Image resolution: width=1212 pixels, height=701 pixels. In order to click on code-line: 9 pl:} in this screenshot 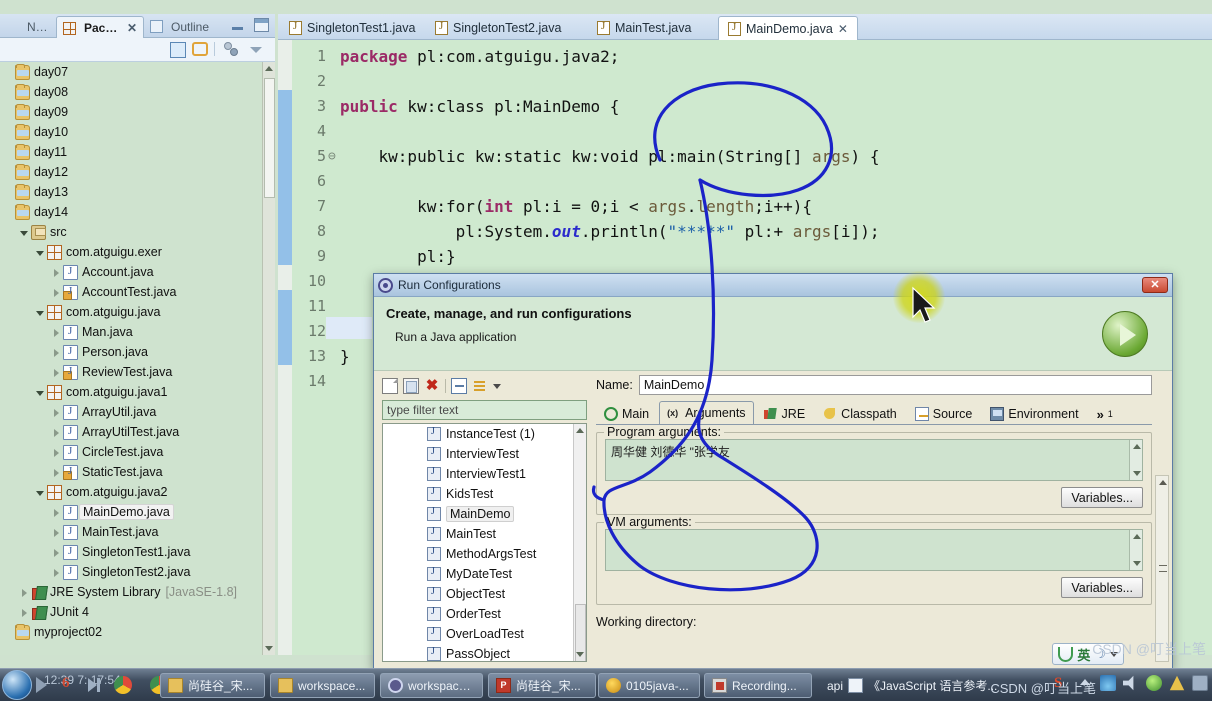, I will do `click(752, 256)`.